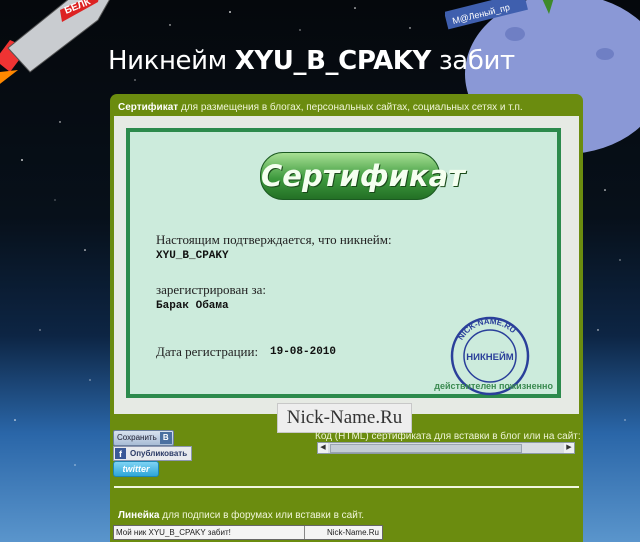 The image size is (640, 542). What do you see at coordinates (143, 438) in the screenshot?
I see `save-vk-button: Сохранить В` at bounding box center [143, 438].